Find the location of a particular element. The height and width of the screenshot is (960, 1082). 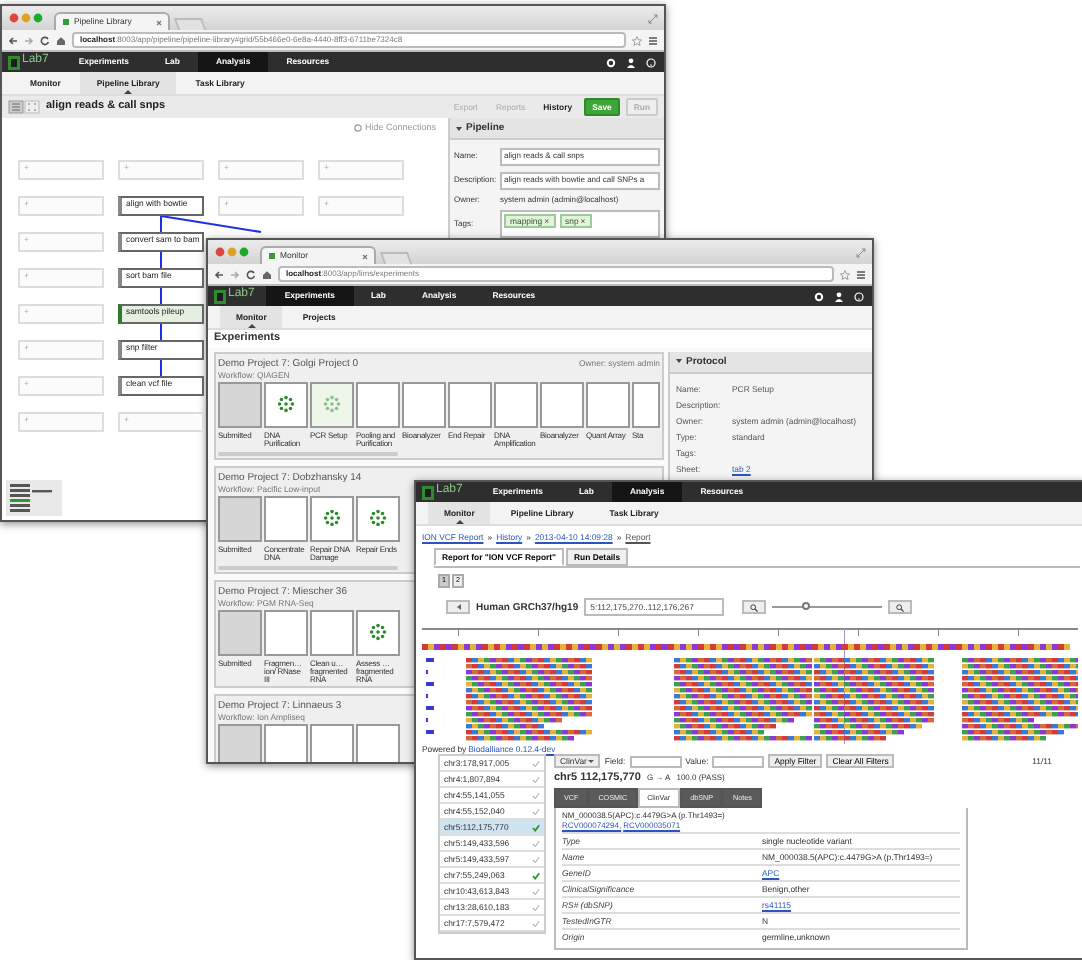

slider-thumb is located at coordinates (805, 606).